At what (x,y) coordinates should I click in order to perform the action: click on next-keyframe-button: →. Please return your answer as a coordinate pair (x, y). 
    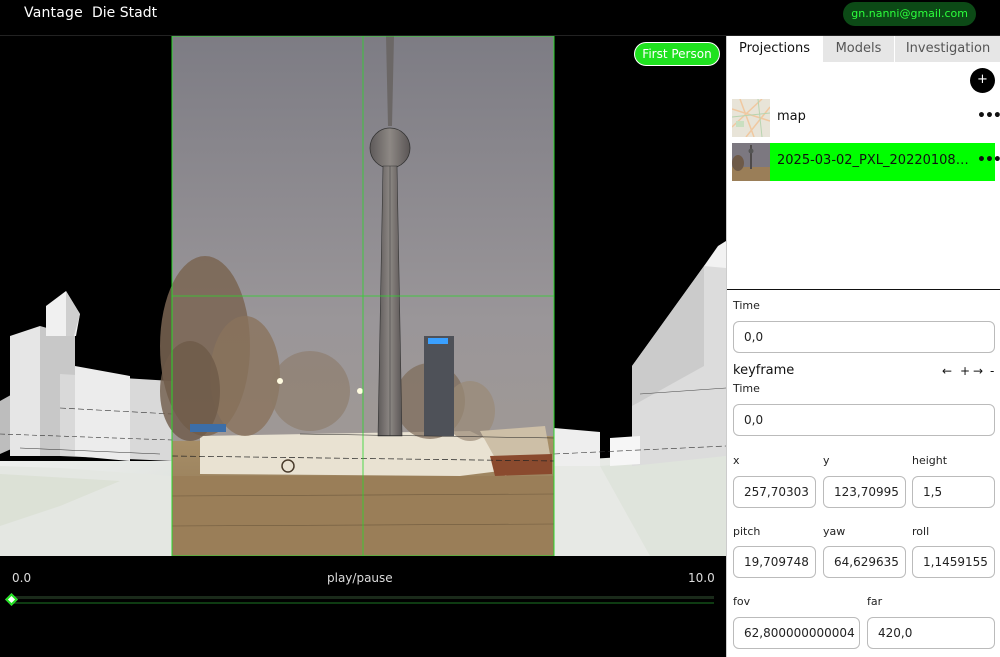
    Looking at the image, I should click on (978, 371).